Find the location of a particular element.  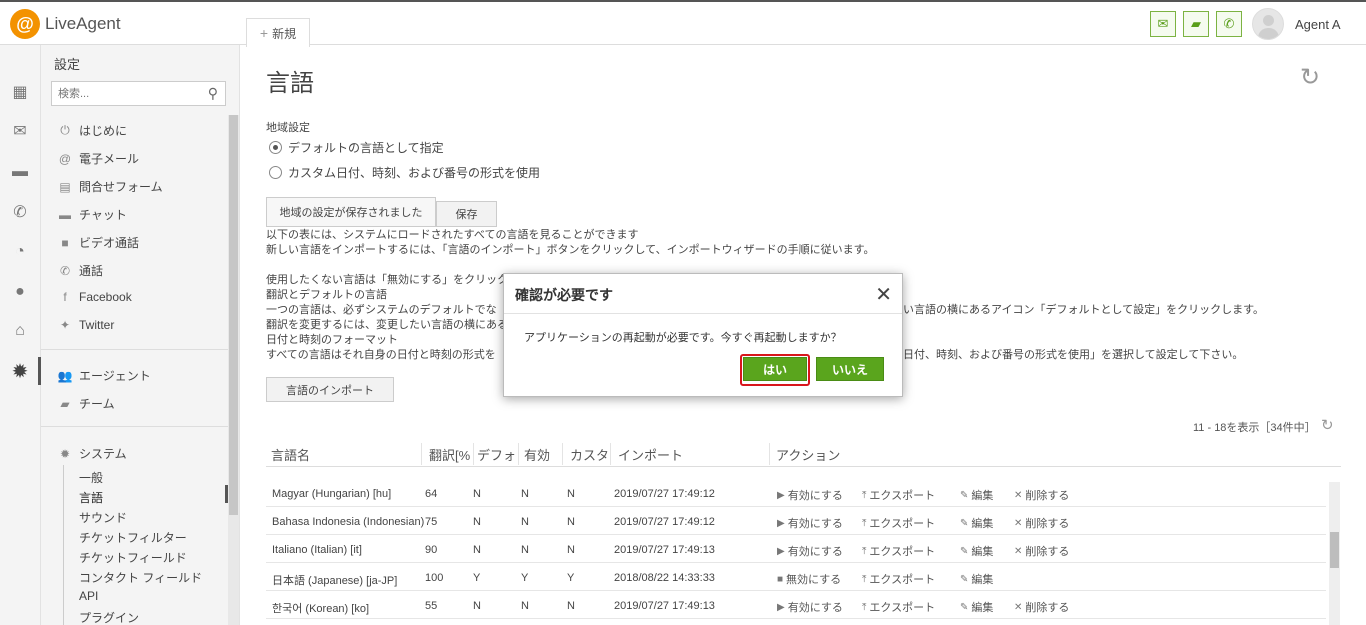

search-icon: ⚲ is located at coordinates (213, 93).